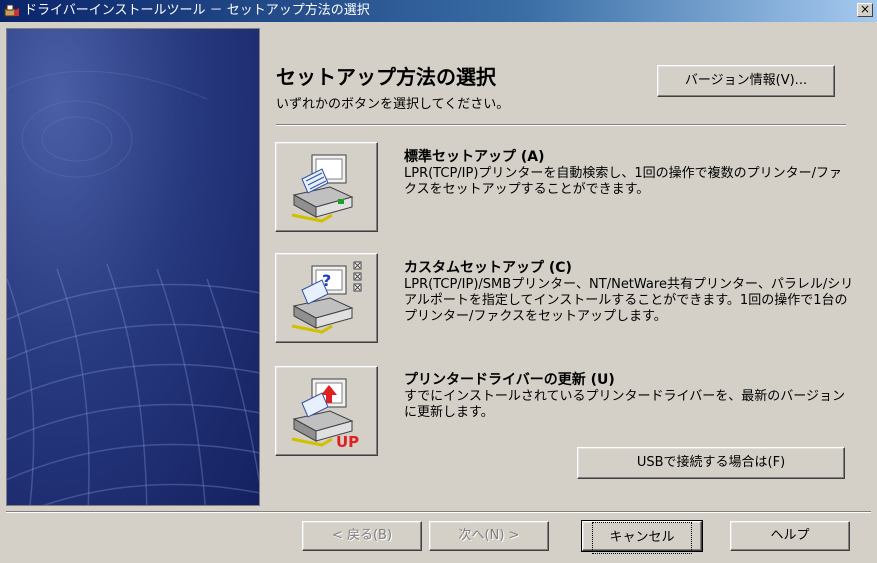 Image resolution: width=877 pixels, height=563 pixels. What do you see at coordinates (347, 442) in the screenshot?
I see `up-label: UP` at bounding box center [347, 442].